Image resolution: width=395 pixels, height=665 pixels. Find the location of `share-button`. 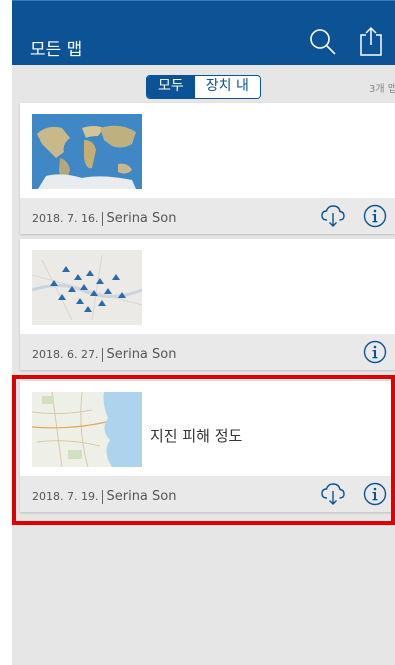

share-button is located at coordinates (371, 41).